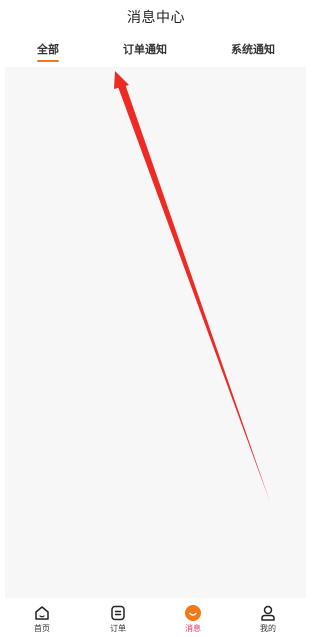 The image size is (320, 637). I want to click on tab-order-notifications: 订单通知, so click(145, 50).